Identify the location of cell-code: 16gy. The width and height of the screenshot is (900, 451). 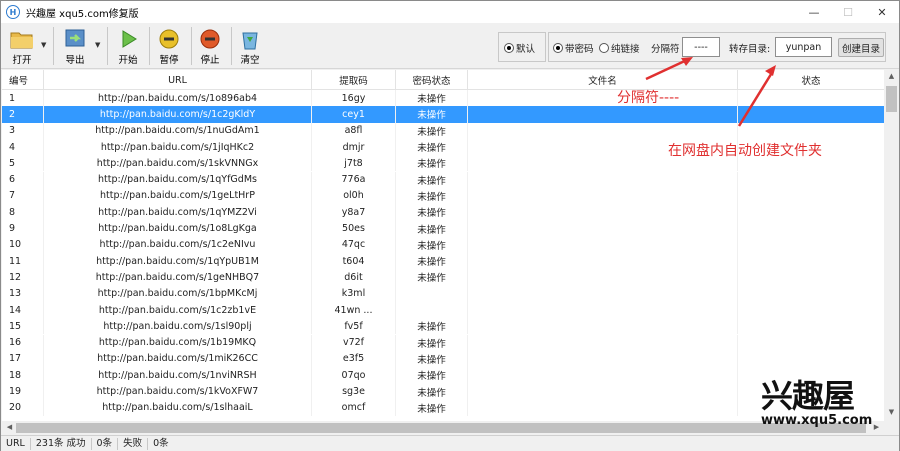
(354, 98).